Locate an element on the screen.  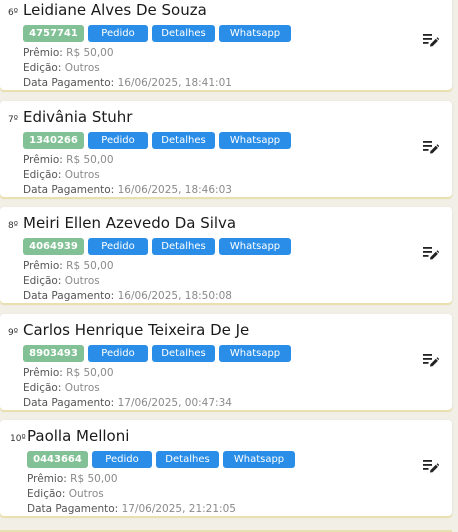
rank-label: 7º is located at coordinates (13, 119).